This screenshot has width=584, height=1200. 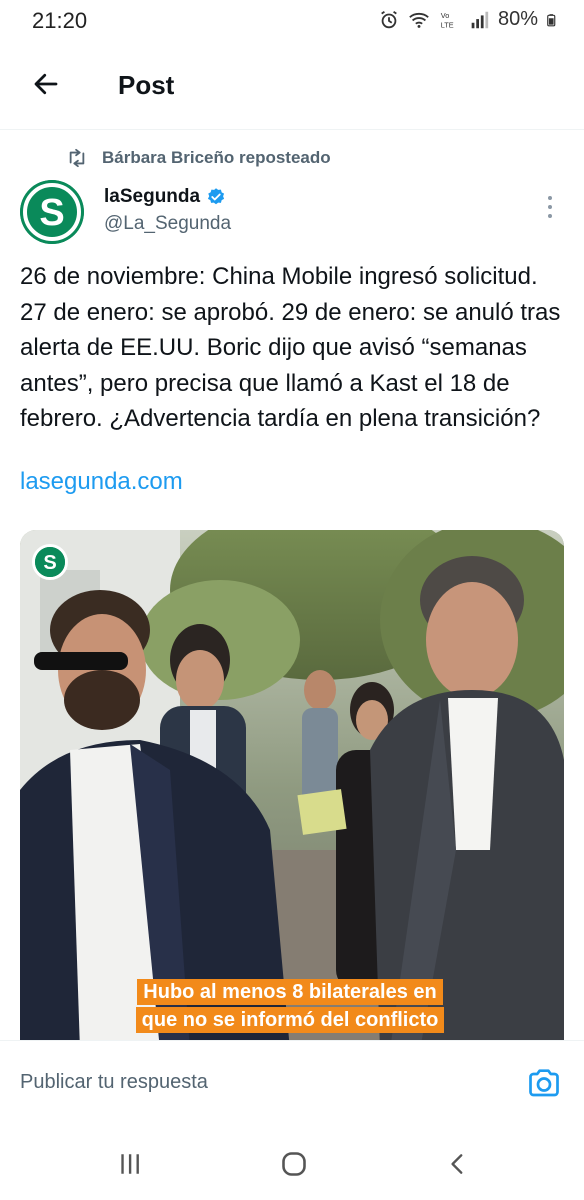 What do you see at coordinates (216, 196) in the screenshot?
I see `verified-badge-icon` at bounding box center [216, 196].